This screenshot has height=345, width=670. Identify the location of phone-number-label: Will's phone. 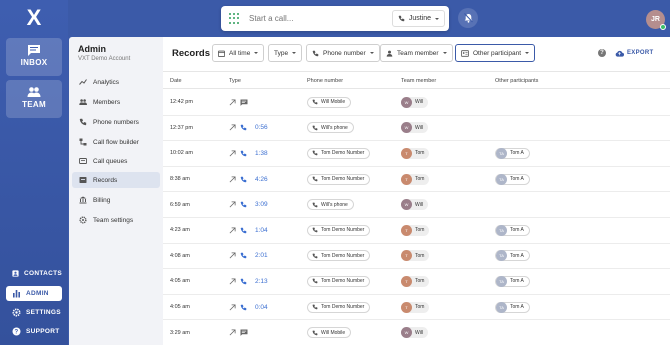
(334, 127).